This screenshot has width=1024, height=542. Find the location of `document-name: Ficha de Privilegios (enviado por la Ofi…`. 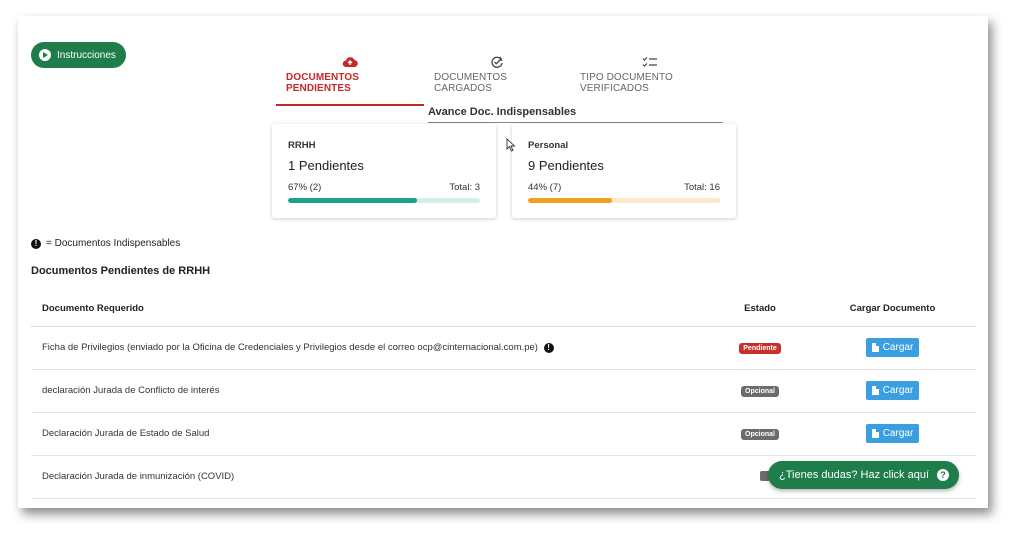

document-name: Ficha de Privilegios (enviado por la Ofi… is located at coordinates (290, 347).